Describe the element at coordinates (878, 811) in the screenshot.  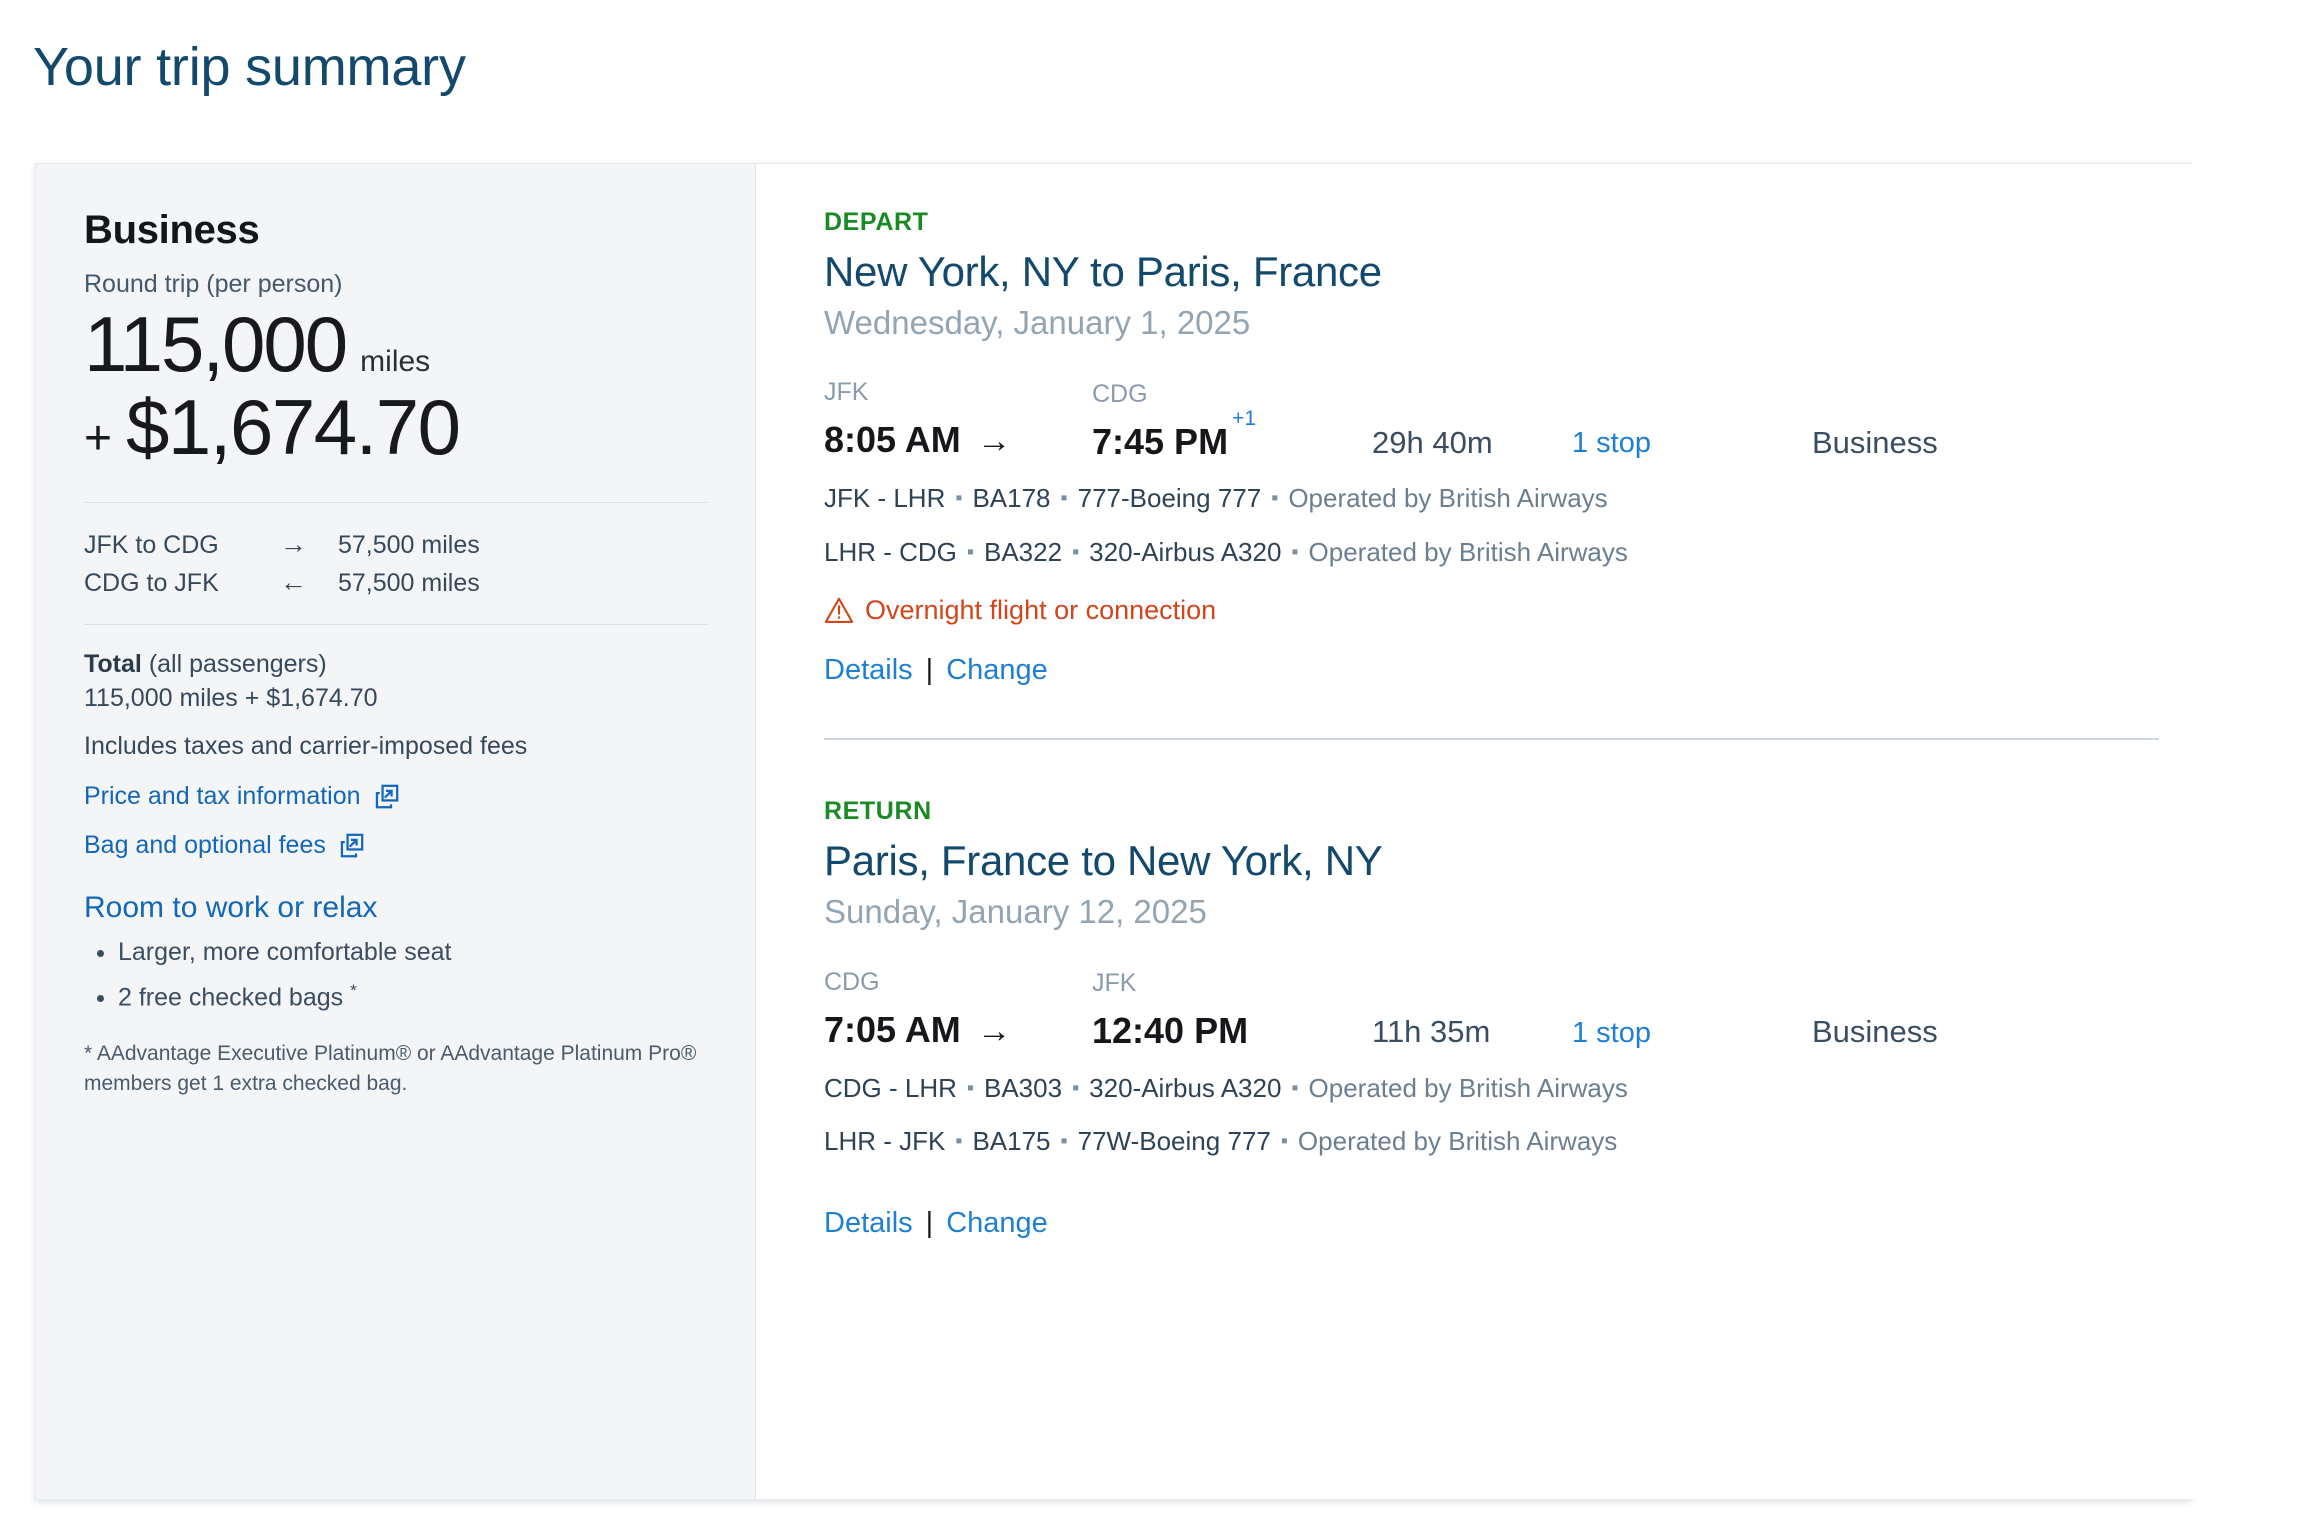
I see `slice-kicker: RETURN` at that location.